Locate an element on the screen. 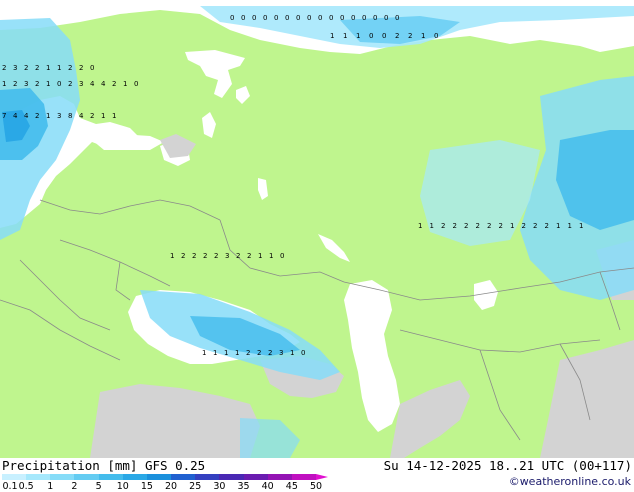 Image resolution: width=634 pixels, height=492 pixels. legend-tick-label: 35 is located at coordinates (243, 486).